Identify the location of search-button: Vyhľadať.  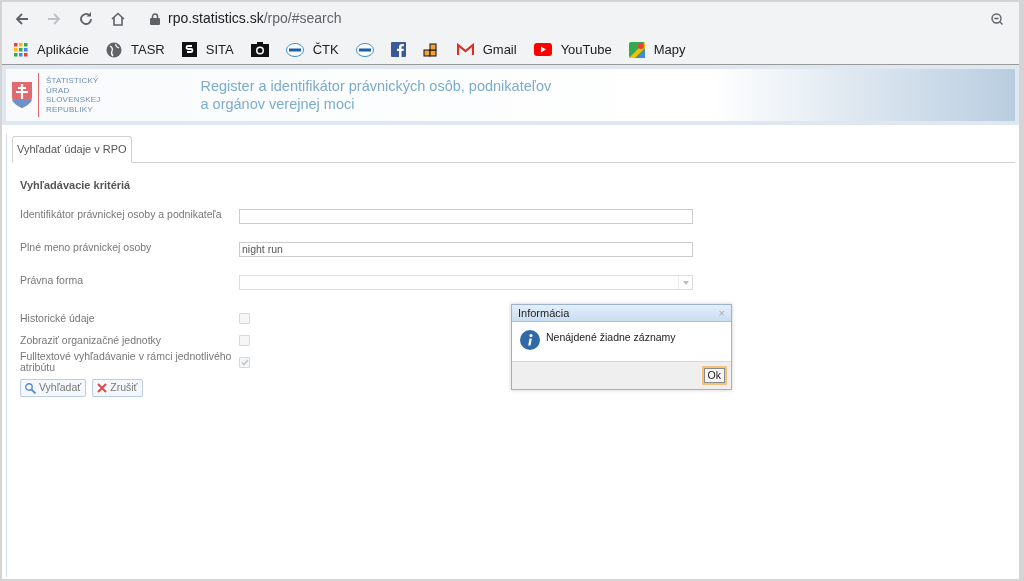
(53, 388).